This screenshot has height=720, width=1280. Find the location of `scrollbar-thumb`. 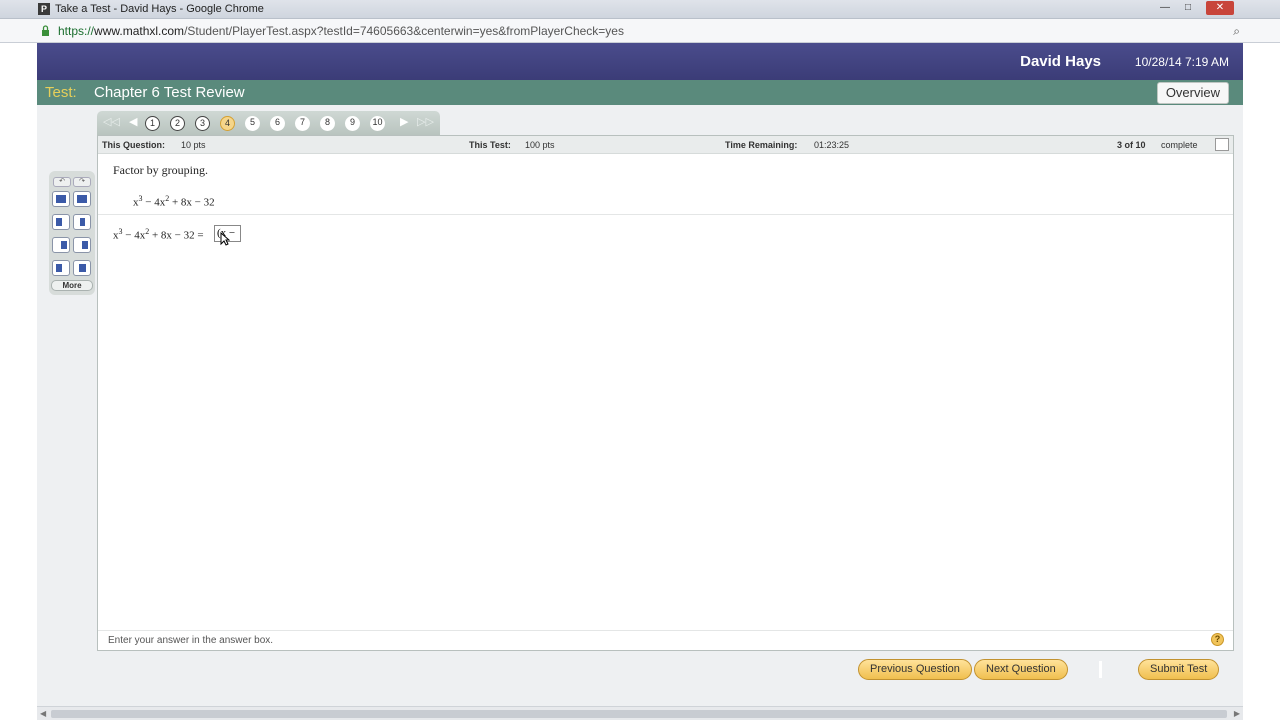

scrollbar-thumb is located at coordinates (639, 714).